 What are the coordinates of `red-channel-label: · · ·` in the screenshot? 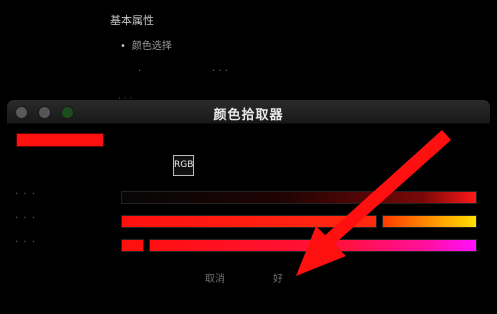 It's located at (25, 194).